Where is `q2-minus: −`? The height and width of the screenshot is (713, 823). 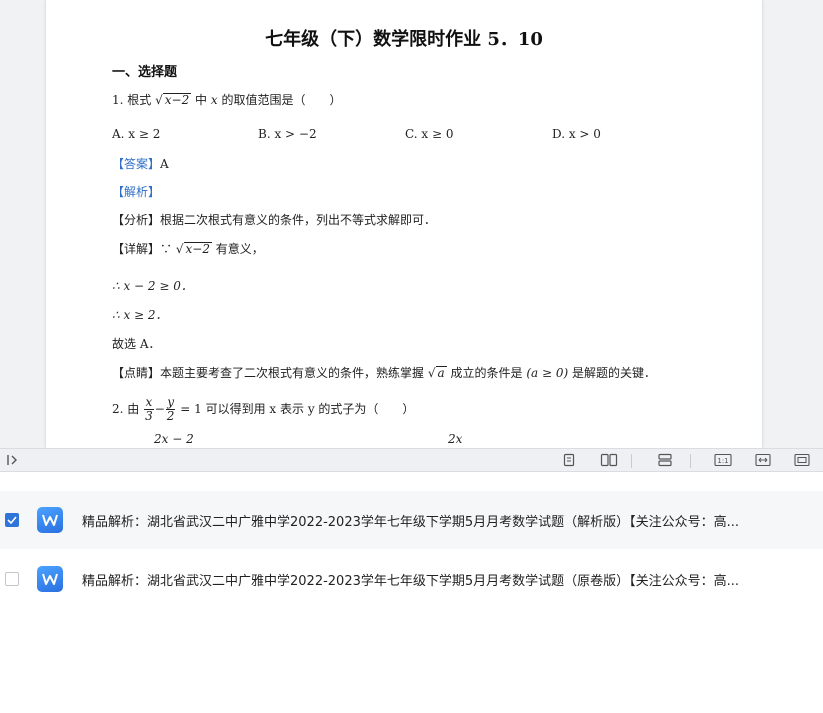 q2-minus: − is located at coordinates (159, 409).